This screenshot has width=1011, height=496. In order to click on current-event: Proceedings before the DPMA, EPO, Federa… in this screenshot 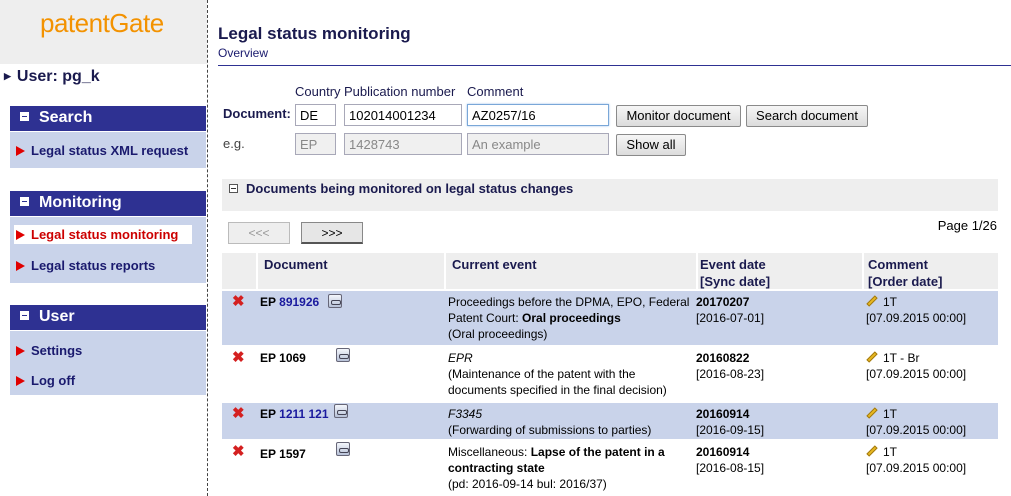, I will do `click(570, 318)`.